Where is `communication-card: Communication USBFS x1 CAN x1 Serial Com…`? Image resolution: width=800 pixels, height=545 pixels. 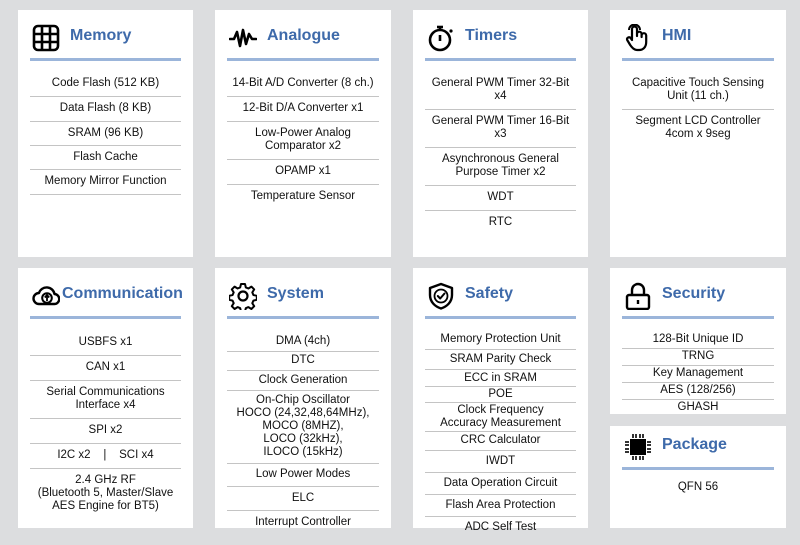
communication-card: Communication USBFS x1 CAN x1 Serial Com… is located at coordinates (105, 398).